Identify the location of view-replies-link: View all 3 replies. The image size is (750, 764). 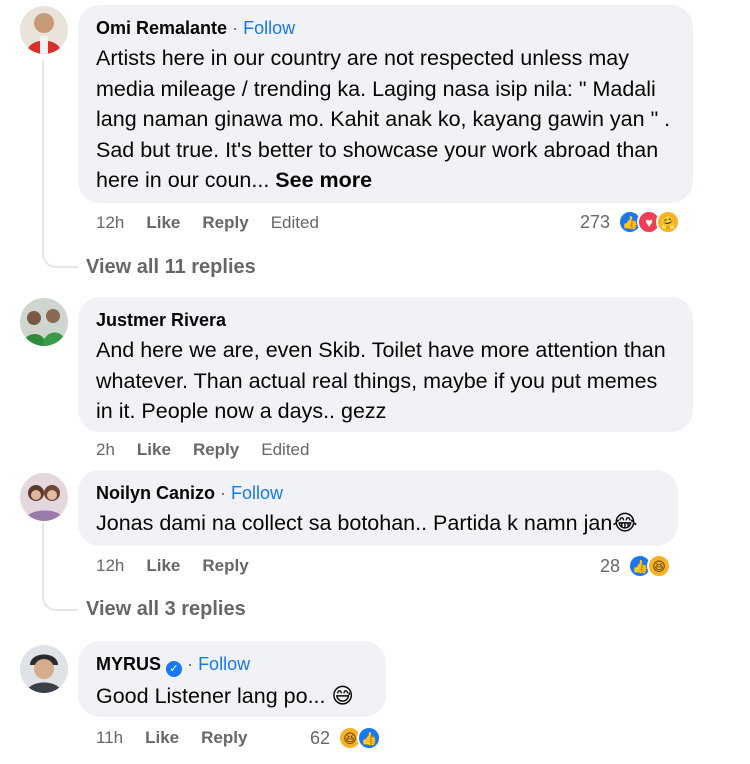
(166, 609).